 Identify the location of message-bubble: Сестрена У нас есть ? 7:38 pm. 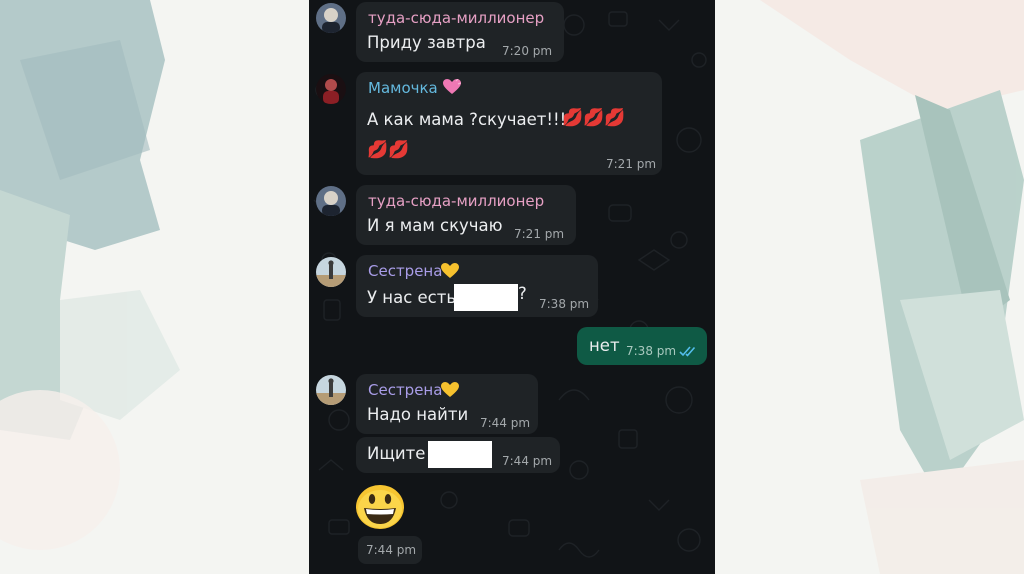
(477, 286).